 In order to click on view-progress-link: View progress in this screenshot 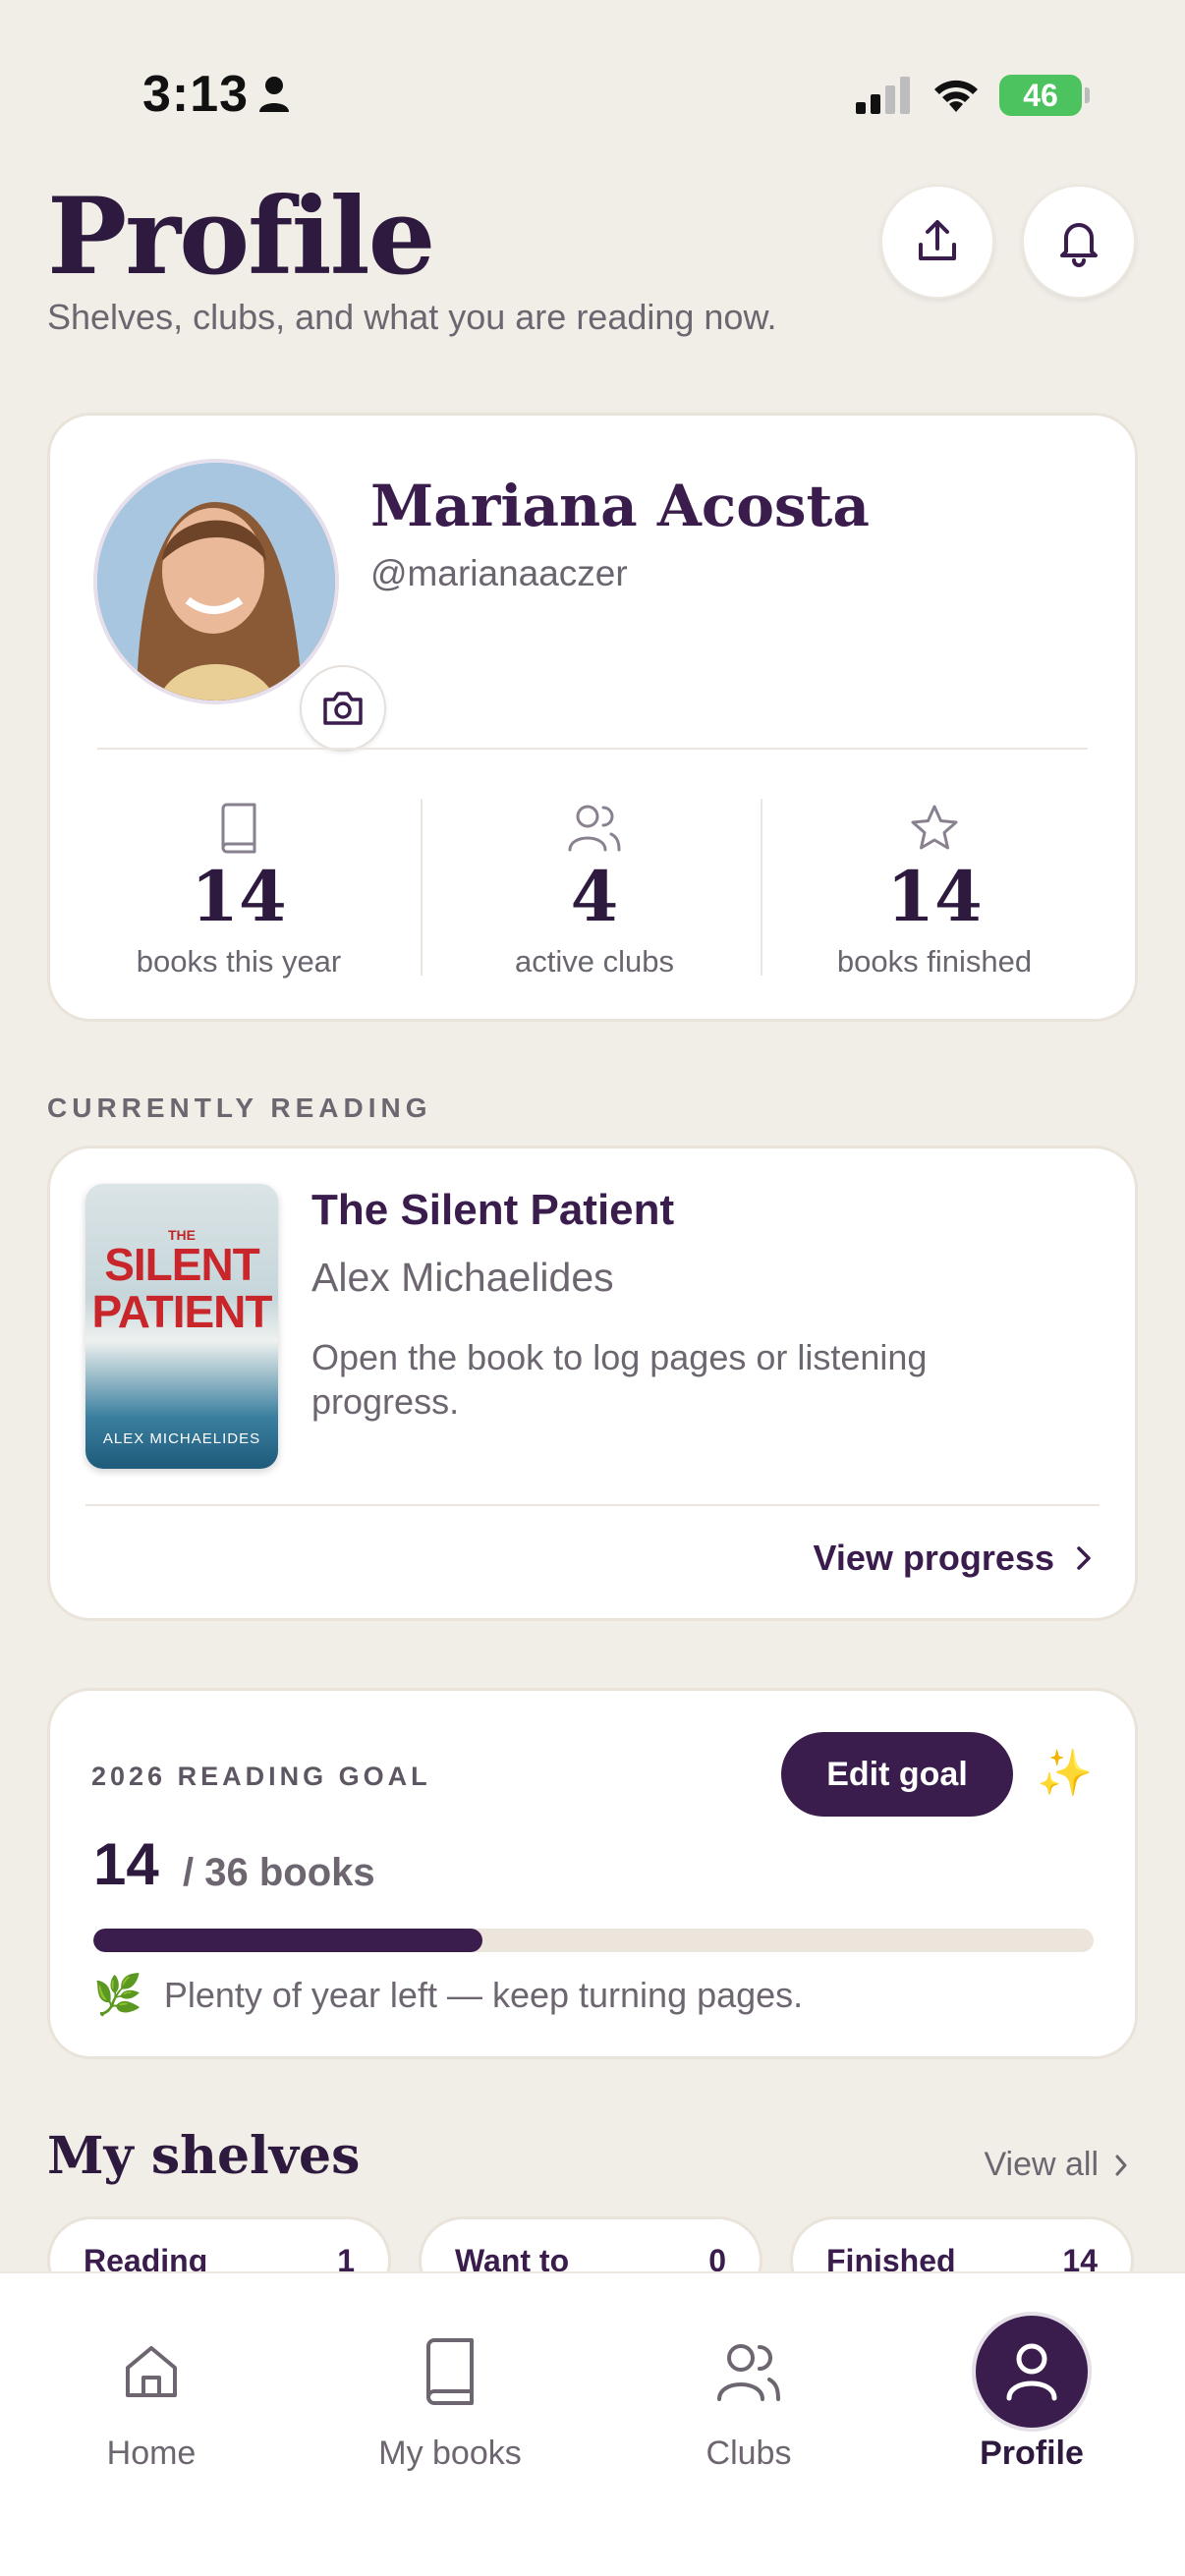, I will do `click(953, 1558)`.